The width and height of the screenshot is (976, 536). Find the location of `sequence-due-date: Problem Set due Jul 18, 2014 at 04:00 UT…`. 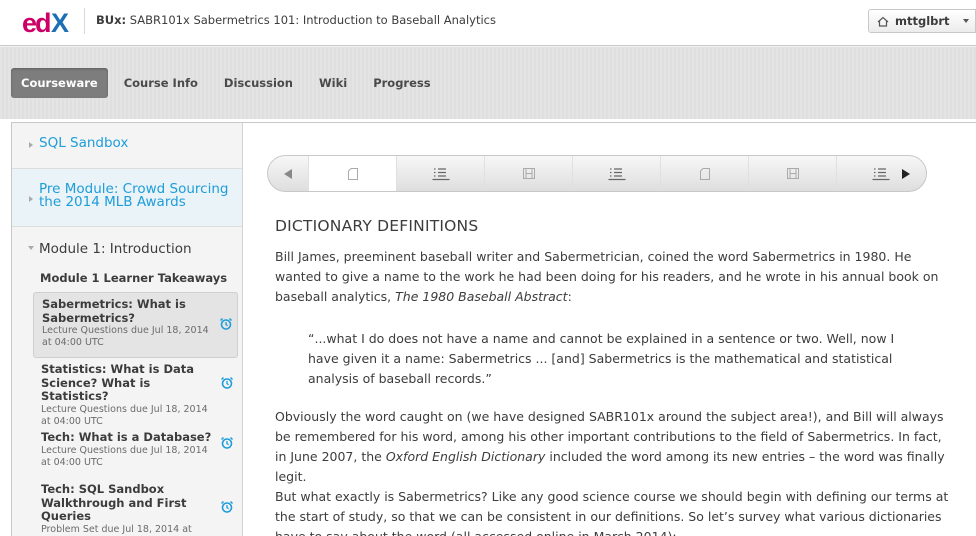

sequence-due-date: Problem Set due Jul 18, 2014 at 04:00 UT… is located at coordinates (116, 529).